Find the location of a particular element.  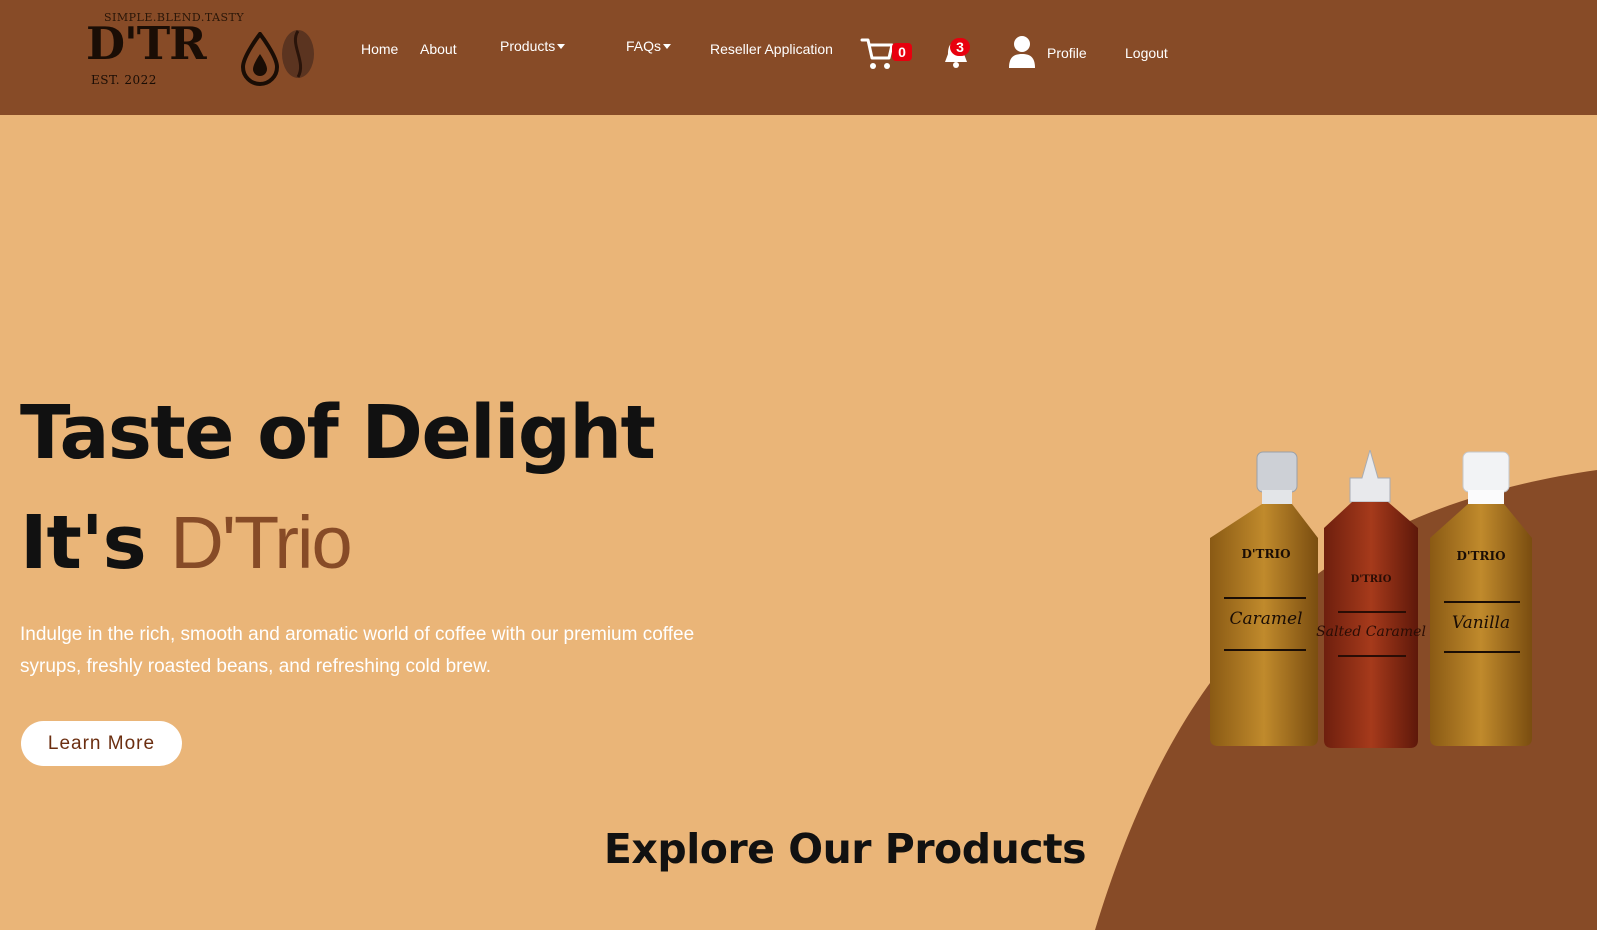

logo-est: EST. 2022 is located at coordinates (124, 80).